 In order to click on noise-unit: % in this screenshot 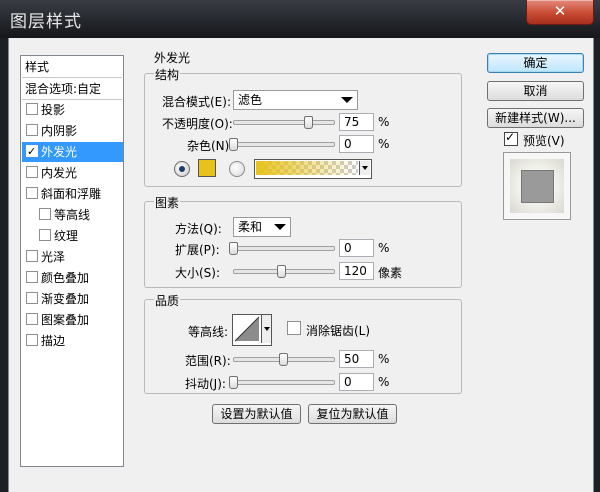, I will do `click(384, 144)`.